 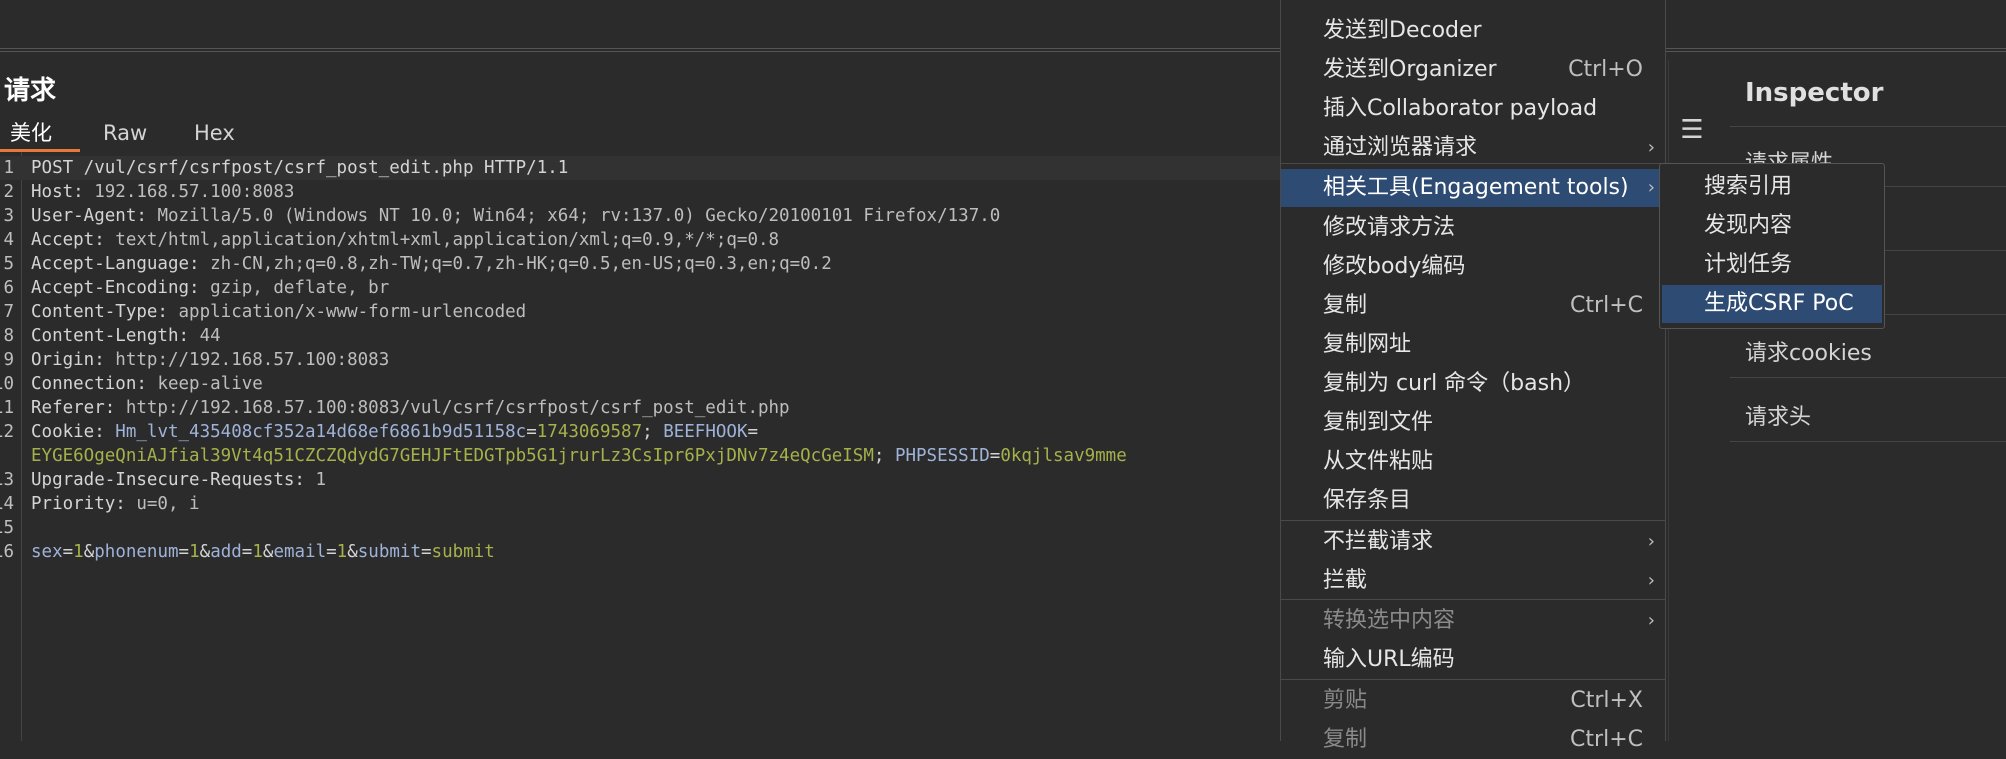 I want to click on submenu-item: 计划任务, so click(x=1772, y=265).